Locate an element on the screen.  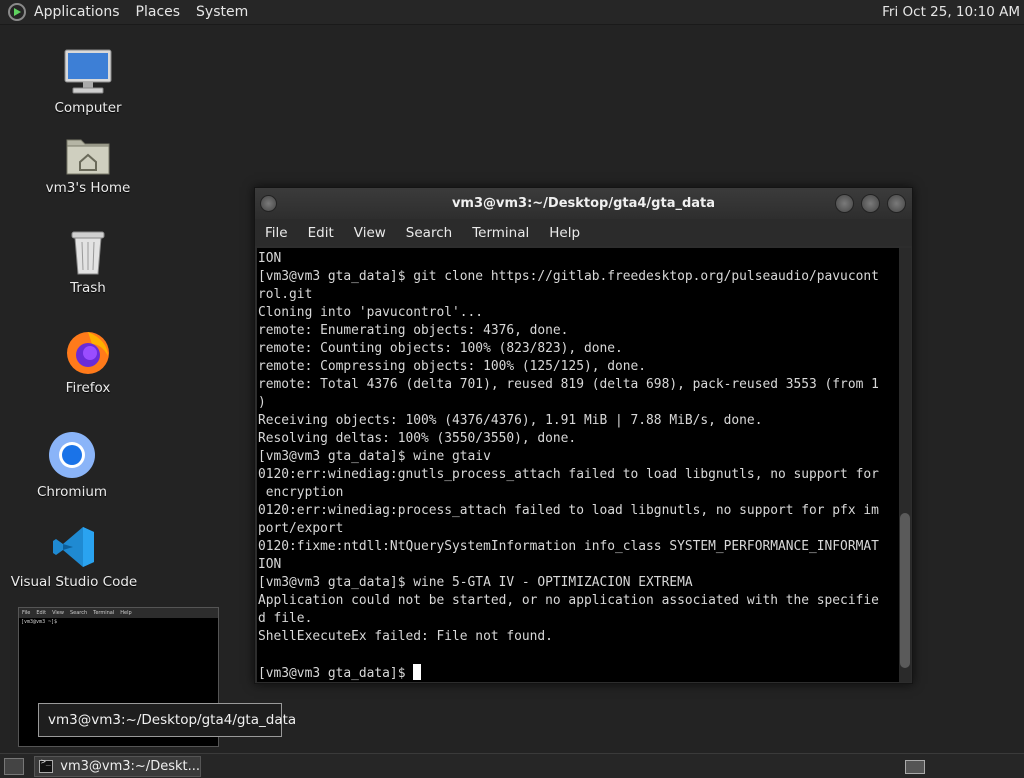
firefox-icon is located at coordinates (88, 350).